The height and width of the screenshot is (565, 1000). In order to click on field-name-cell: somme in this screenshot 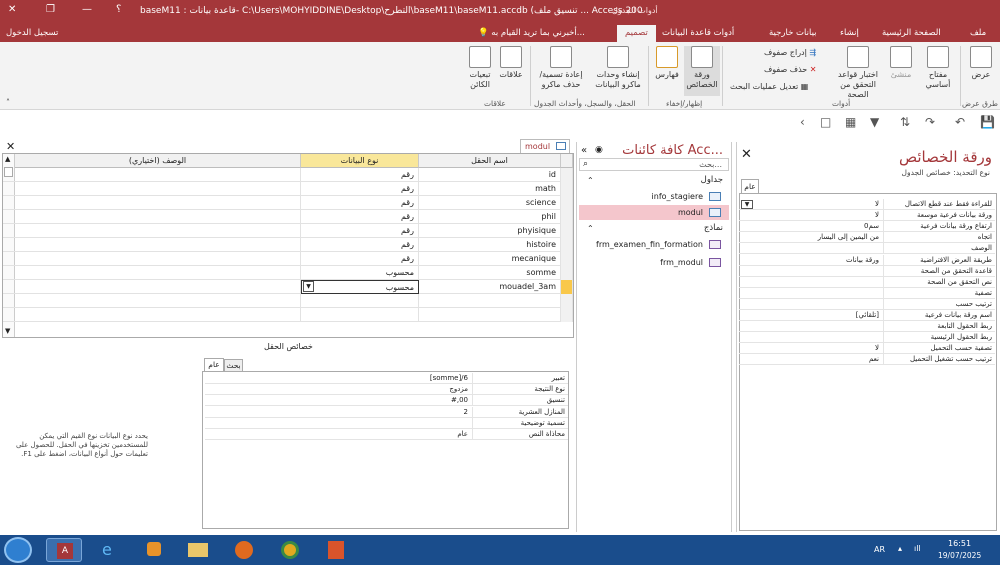, I will do `click(490, 273)`.